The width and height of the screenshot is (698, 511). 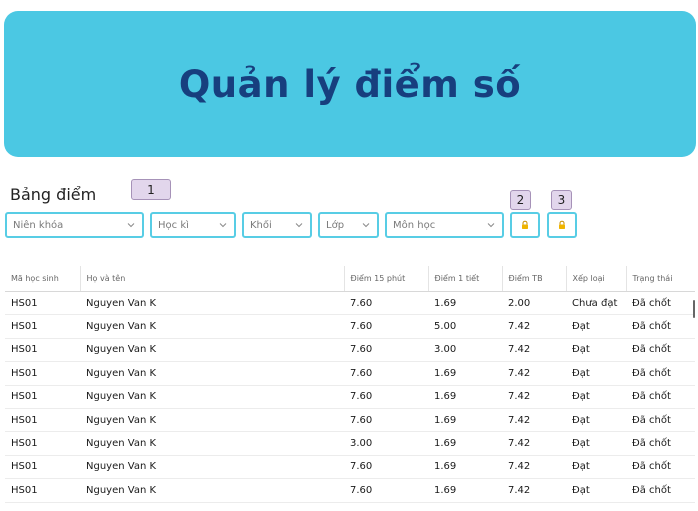 I want to click on cell-classification: Chưa đạt, so click(x=596, y=303).